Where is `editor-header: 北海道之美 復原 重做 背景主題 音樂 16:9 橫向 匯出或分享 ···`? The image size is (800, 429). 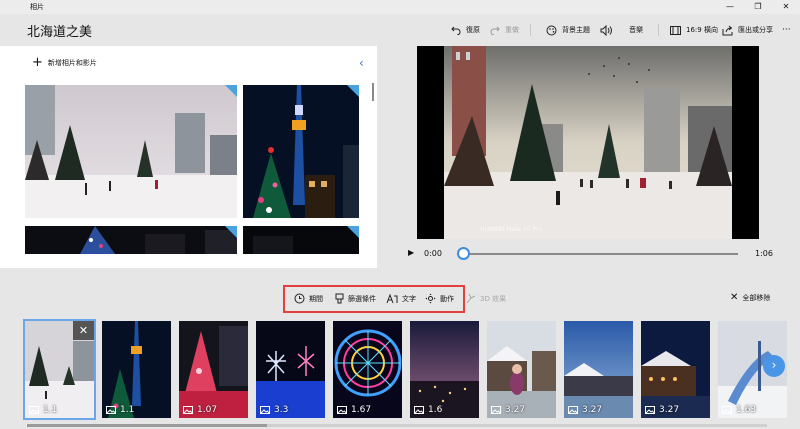
editor-header: 北海道之美 復原 重做 背景主題 音樂 16:9 橫向 匯出或分享 ··· is located at coordinates (400, 30).